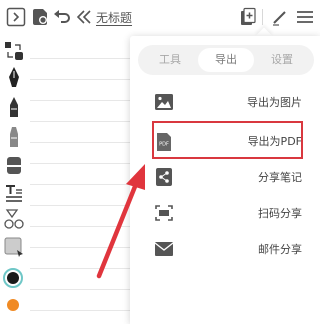 The image size is (320, 324). Describe the element at coordinates (15, 180) in the screenshot. I see `left-tool-column` at that location.